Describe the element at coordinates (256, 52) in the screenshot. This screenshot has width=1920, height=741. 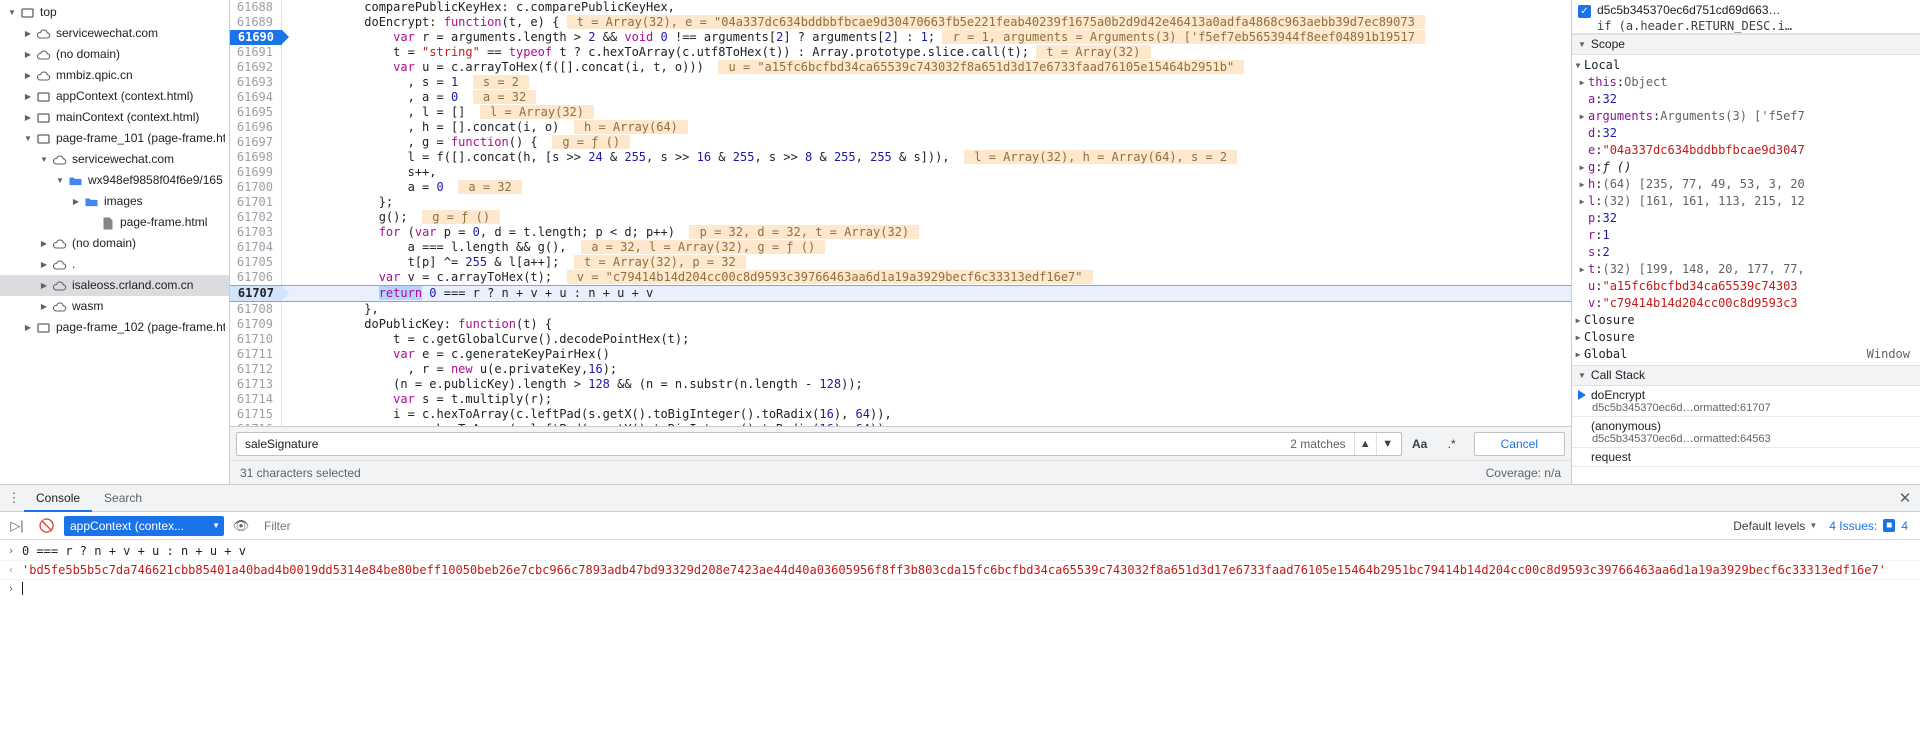
I see `line-number: 61691` at that location.